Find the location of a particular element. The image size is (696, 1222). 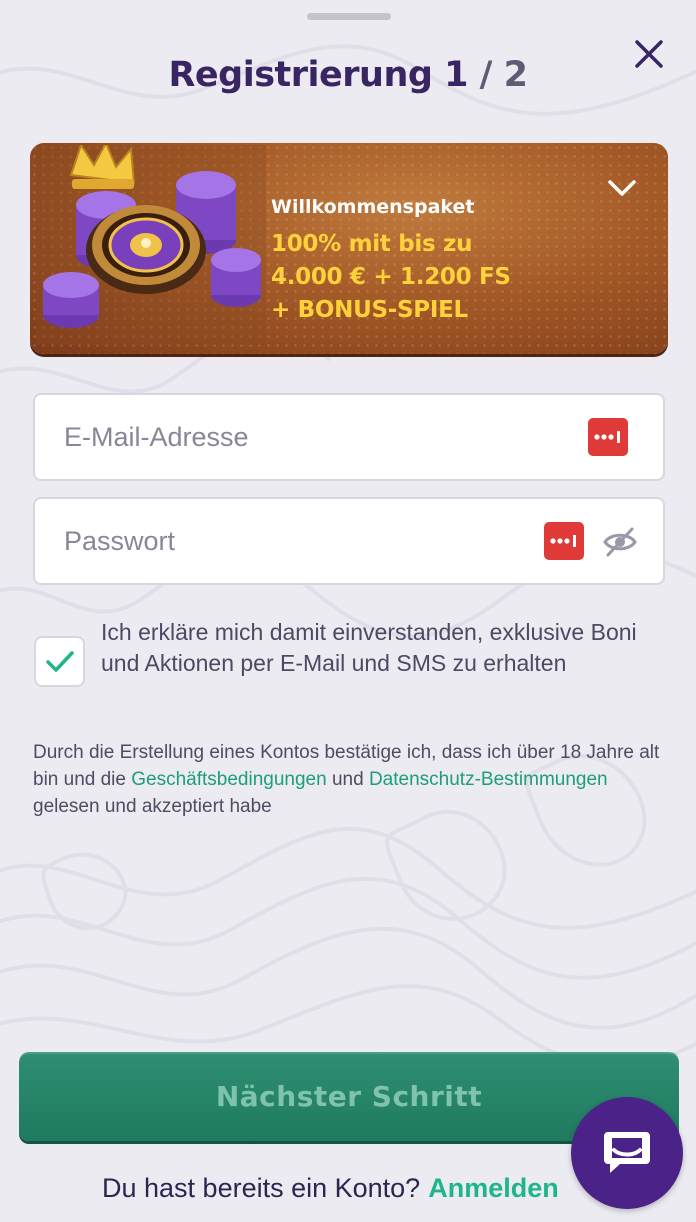

chat-bubble-icon is located at coordinates (627, 1152).